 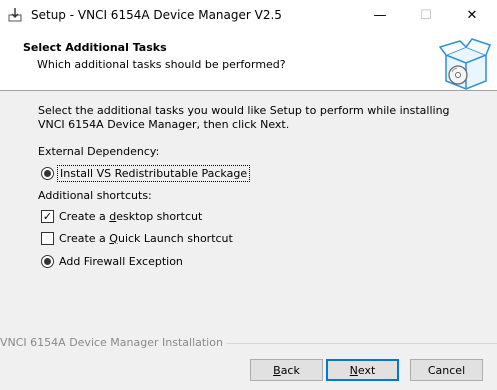 What do you see at coordinates (426, 15) in the screenshot?
I see `maximize-button: ☐` at bounding box center [426, 15].